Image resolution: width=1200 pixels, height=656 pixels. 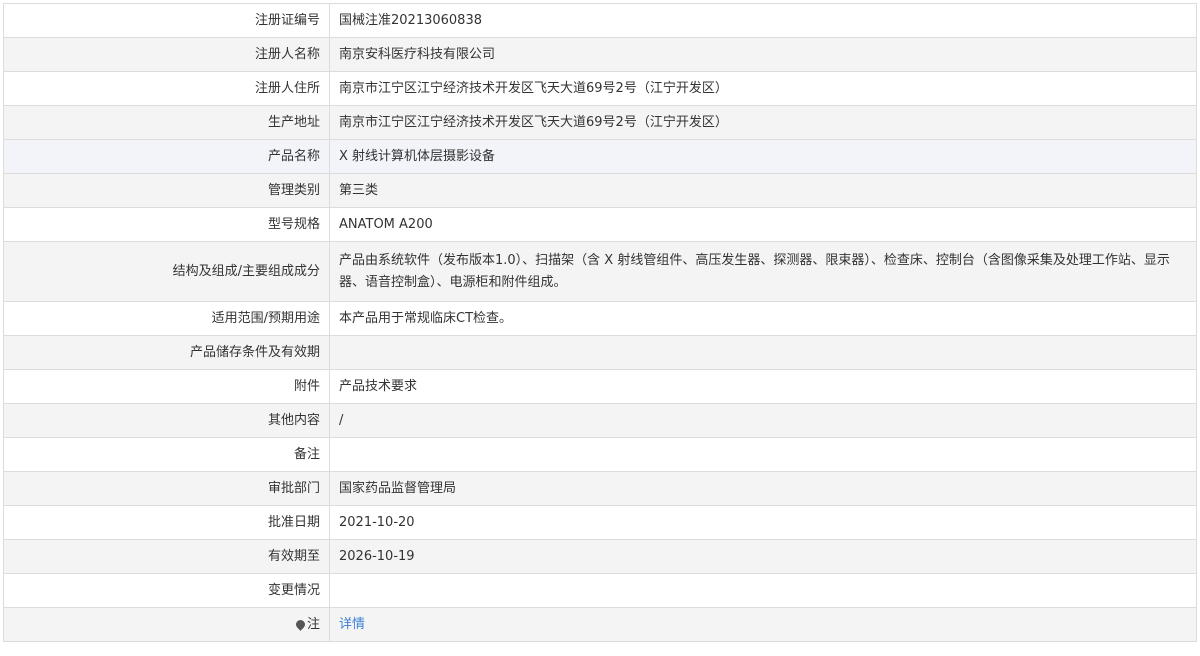 I want to click on row-value: 南京安科医疗科技有限公司, so click(x=763, y=54).